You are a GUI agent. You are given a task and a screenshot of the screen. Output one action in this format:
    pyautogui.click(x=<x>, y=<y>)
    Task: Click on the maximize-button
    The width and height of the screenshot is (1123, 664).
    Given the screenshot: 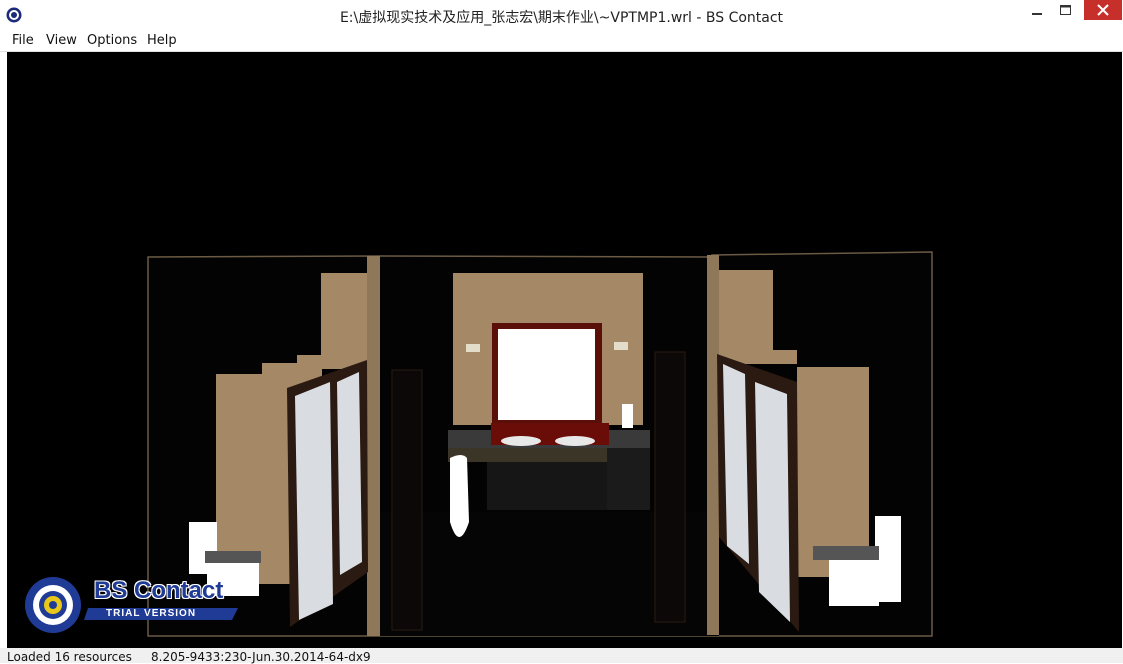 What is the action you would take?
    pyautogui.click(x=1065, y=11)
    